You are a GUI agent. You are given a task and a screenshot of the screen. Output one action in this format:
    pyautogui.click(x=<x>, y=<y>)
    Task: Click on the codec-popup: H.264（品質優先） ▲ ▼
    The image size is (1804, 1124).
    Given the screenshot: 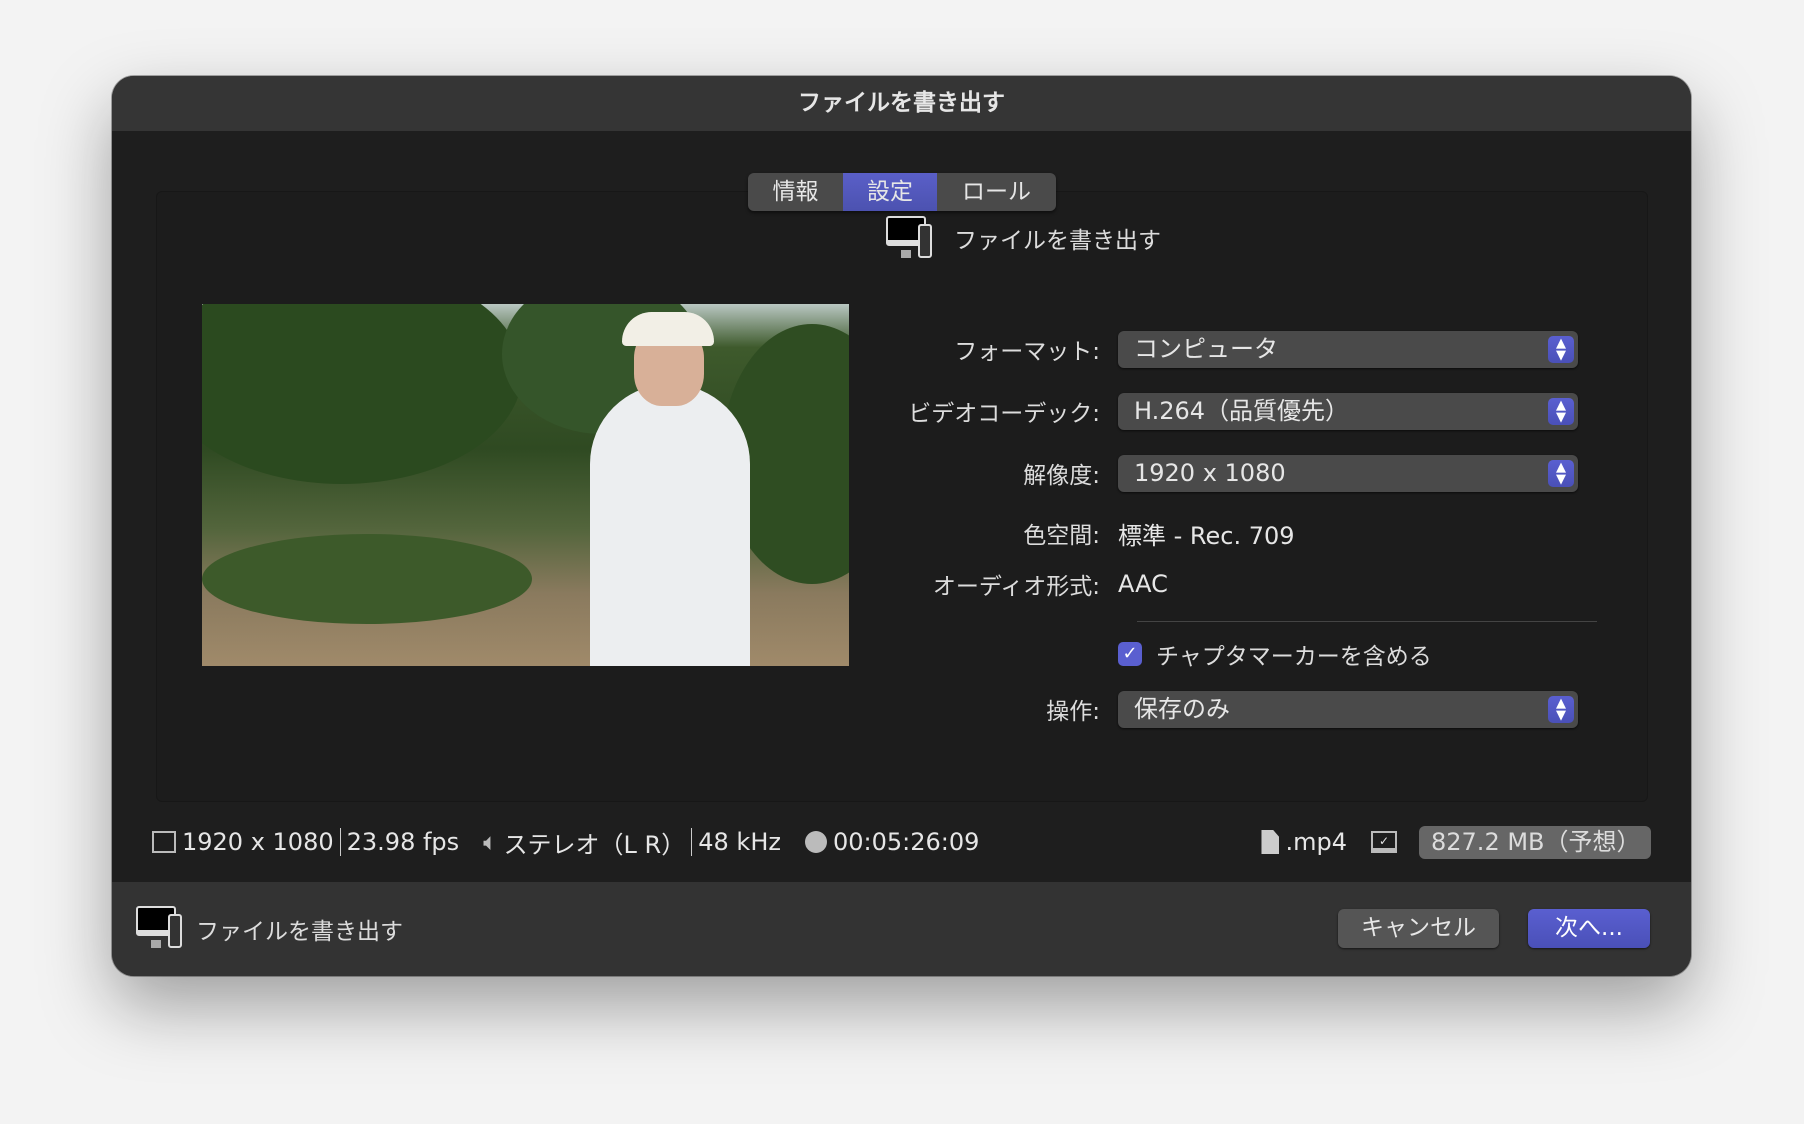 What is the action you would take?
    pyautogui.click(x=1348, y=411)
    